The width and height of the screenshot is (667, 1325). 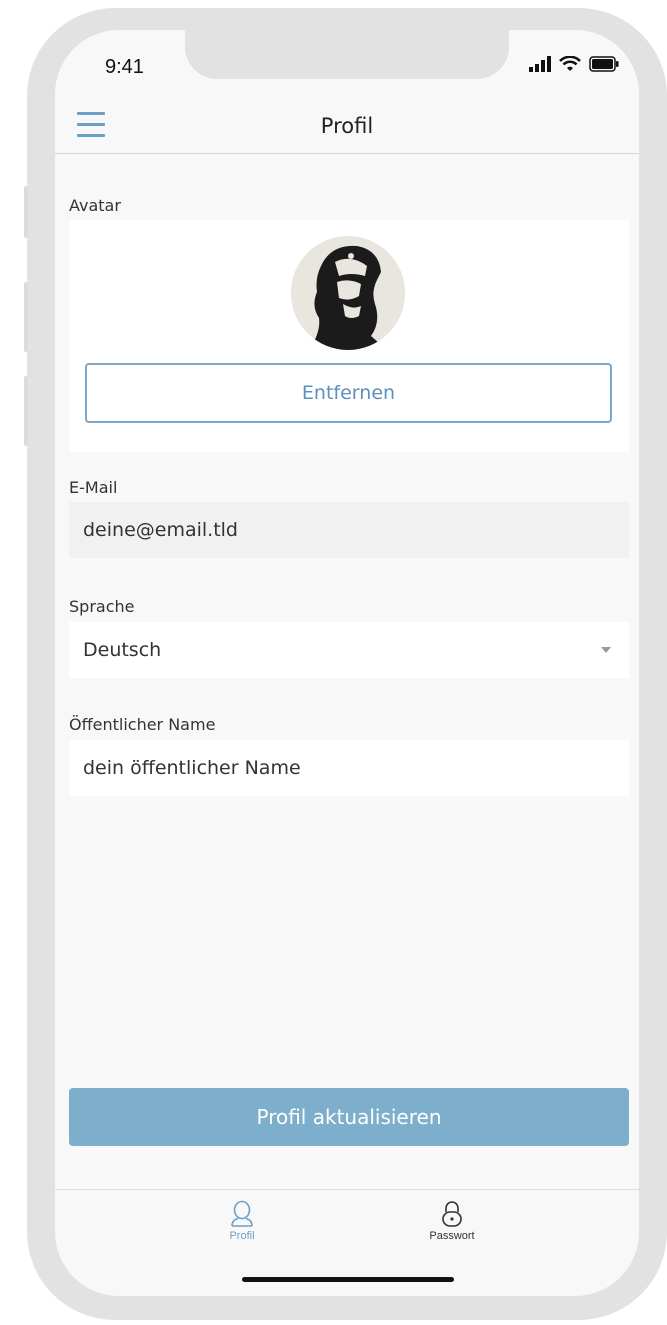 I want to click on tab-password: Passwort, so click(x=452, y=1221).